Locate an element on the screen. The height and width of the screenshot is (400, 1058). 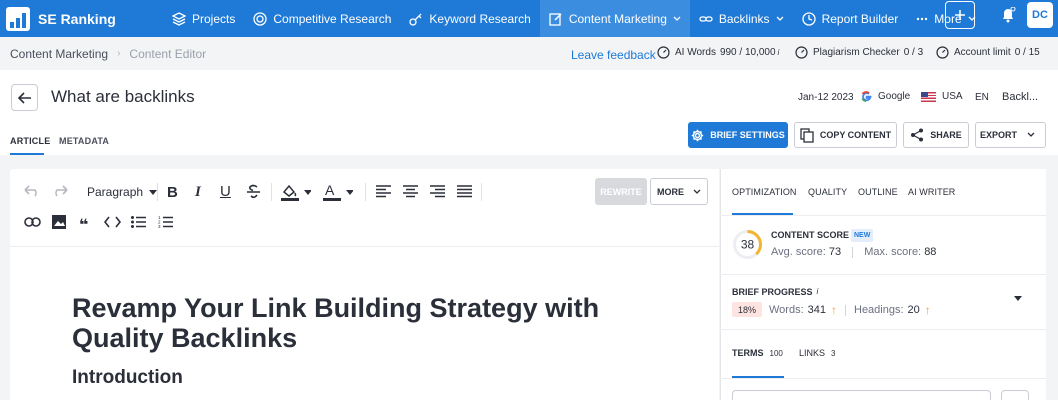
words-label: Words: is located at coordinates (786, 310).